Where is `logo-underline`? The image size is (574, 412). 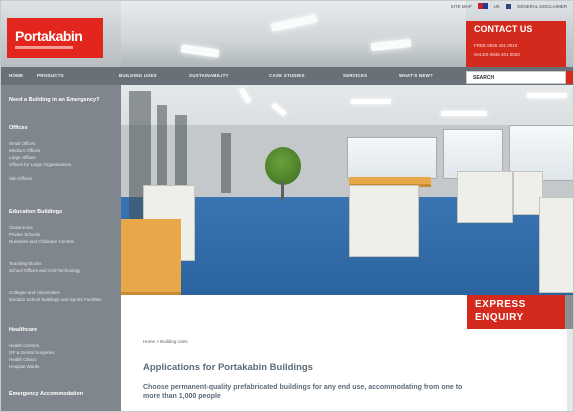
logo-underline is located at coordinates (44, 47).